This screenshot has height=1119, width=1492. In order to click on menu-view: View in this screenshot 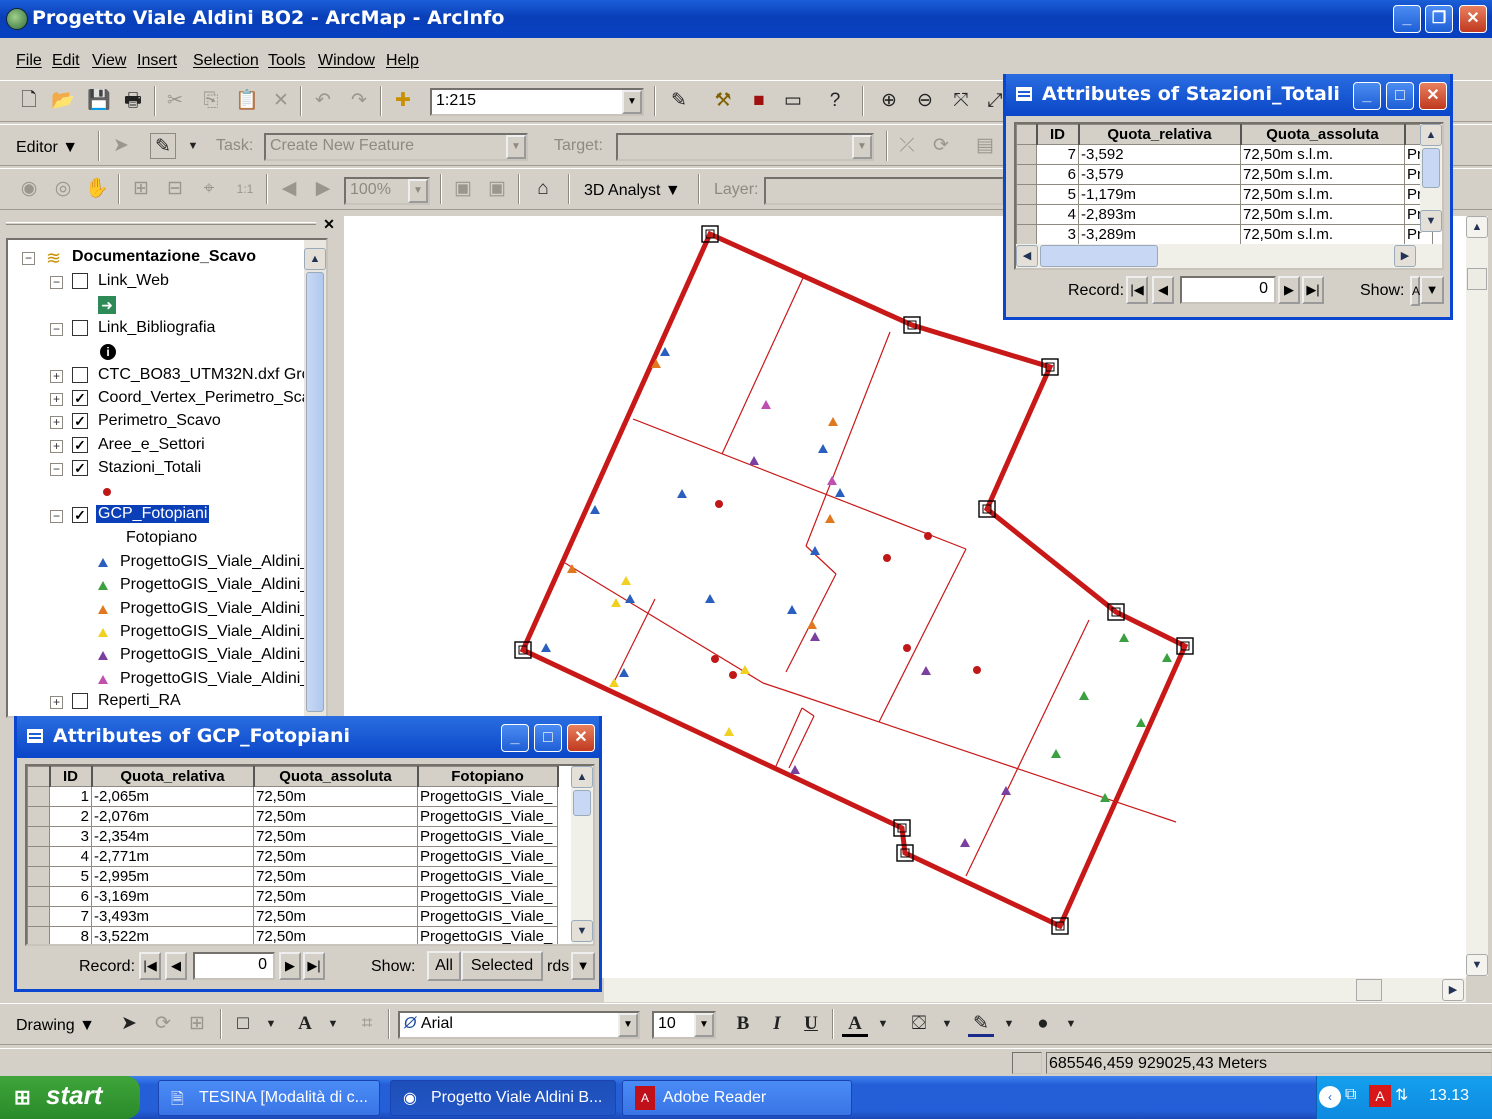, I will do `click(109, 61)`.